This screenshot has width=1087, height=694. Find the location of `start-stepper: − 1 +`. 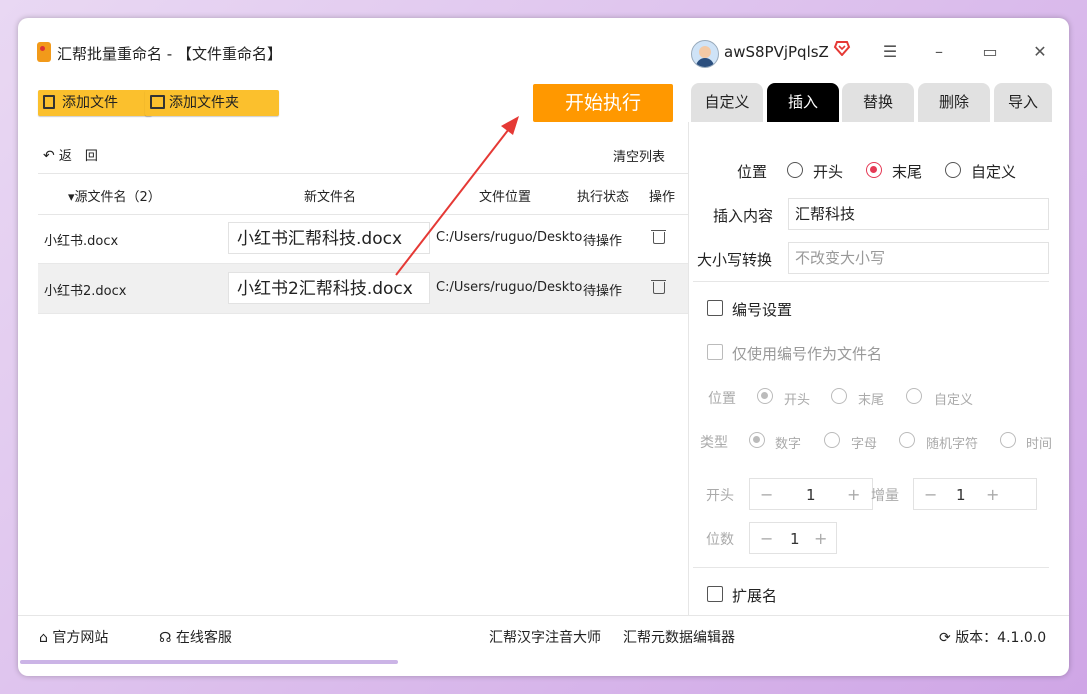

start-stepper: − 1 + is located at coordinates (811, 494).